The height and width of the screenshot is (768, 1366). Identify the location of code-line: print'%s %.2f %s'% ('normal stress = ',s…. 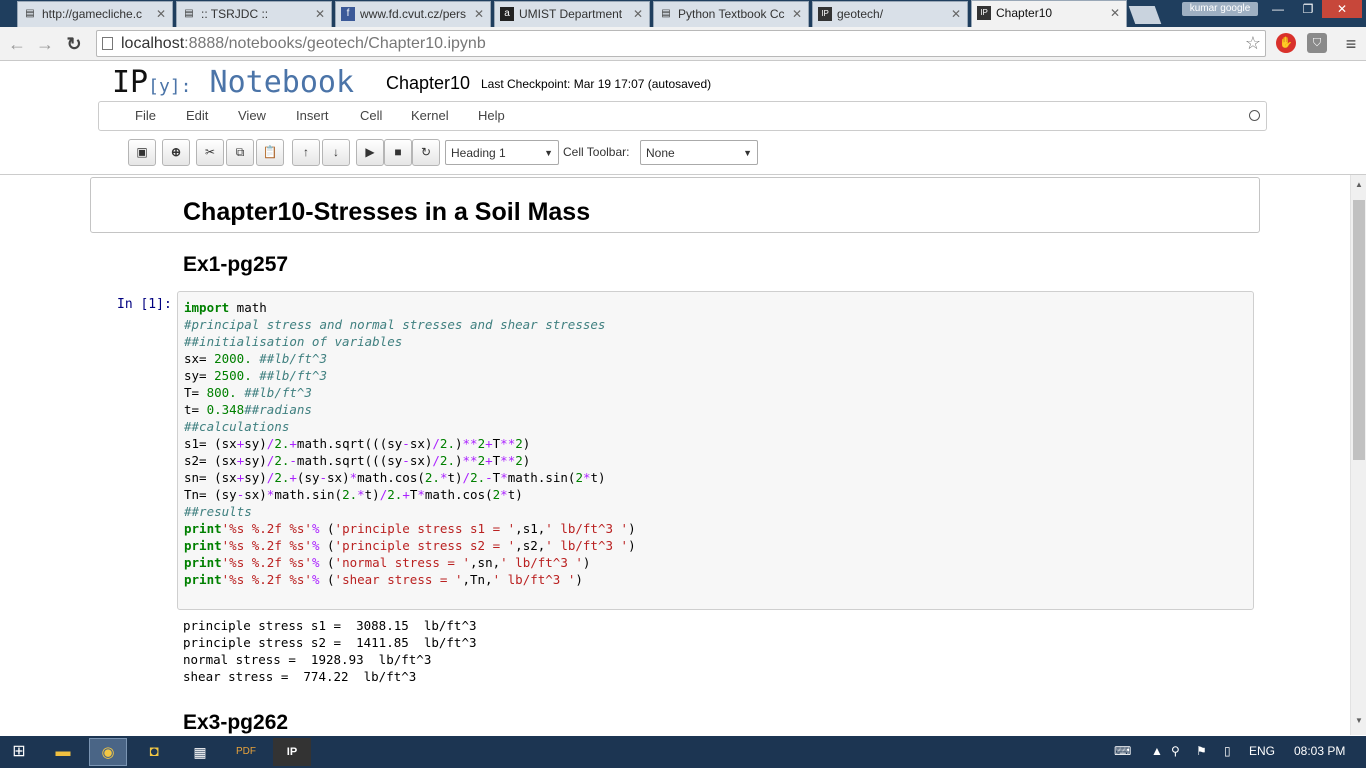
(410, 562).